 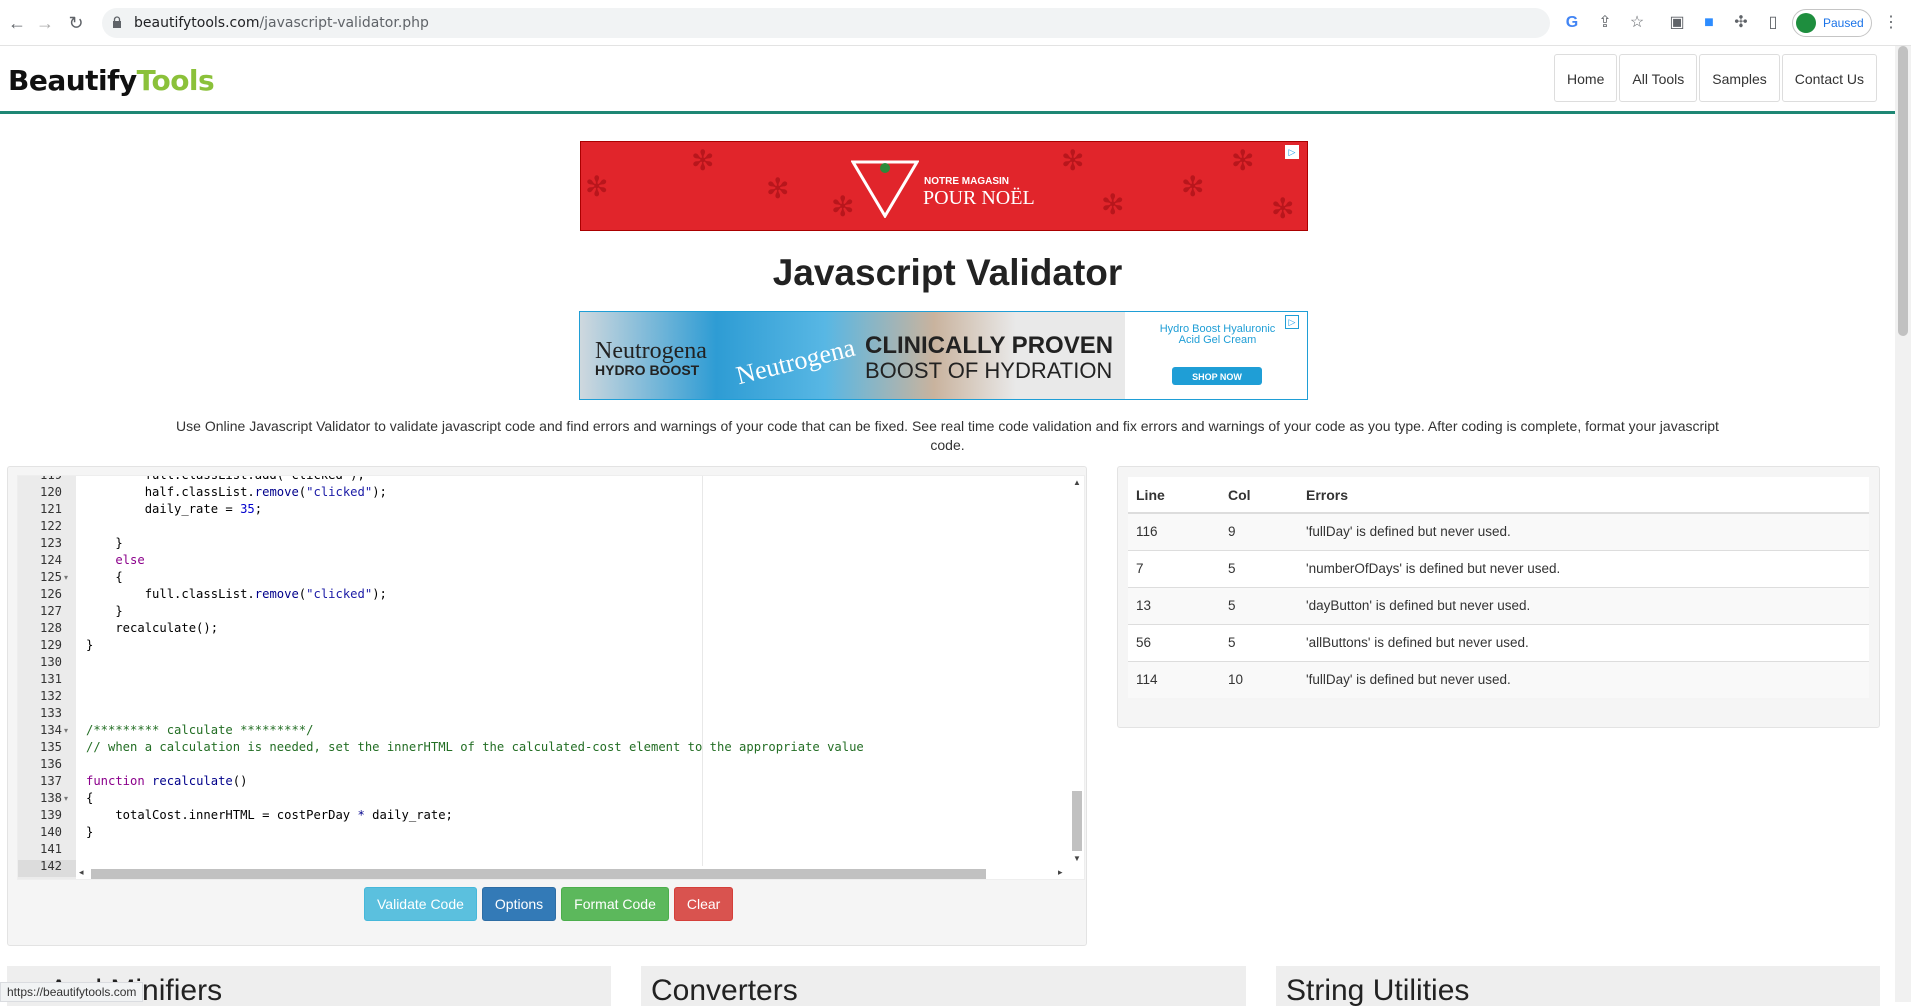 I want to click on code-line: half.classList.remove("clicked");, so click(x=236, y=492).